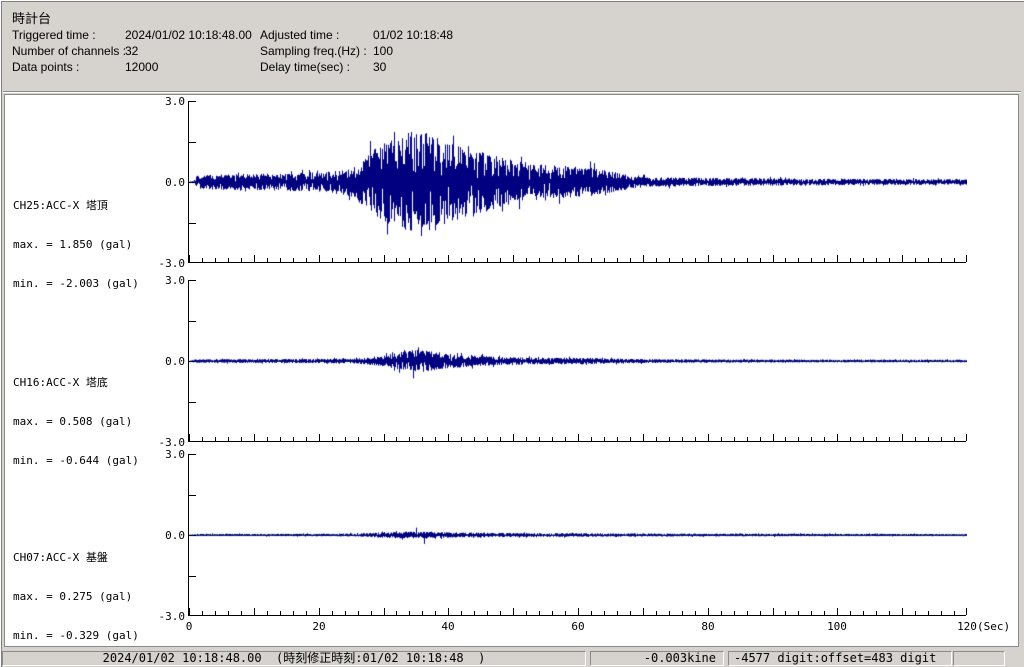  What do you see at coordinates (512, 91) in the screenshot?
I see `header-divider` at bounding box center [512, 91].